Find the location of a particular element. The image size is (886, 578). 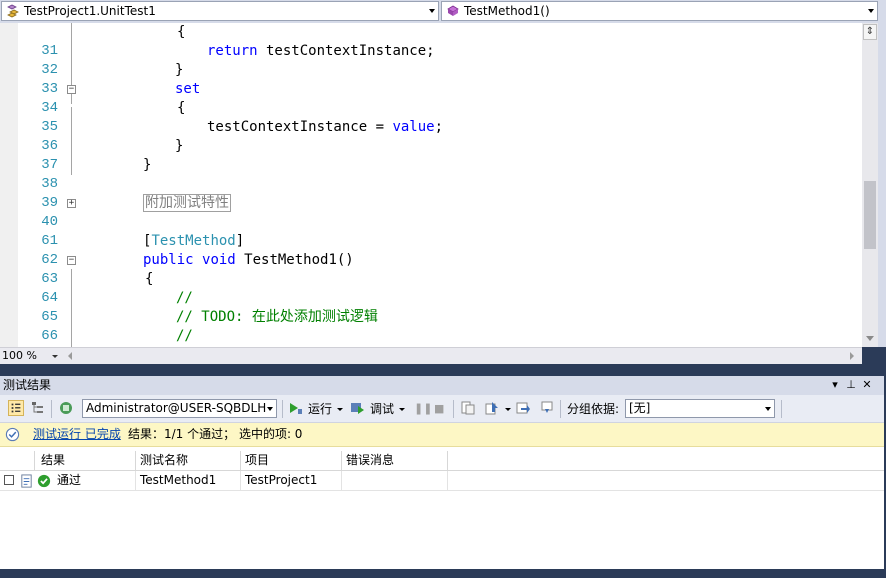

code-text: [TestMethod] is located at coordinates (193, 241).